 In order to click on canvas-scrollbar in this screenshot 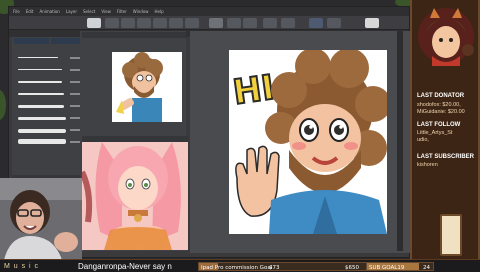, I will do `click(400, 141)`.